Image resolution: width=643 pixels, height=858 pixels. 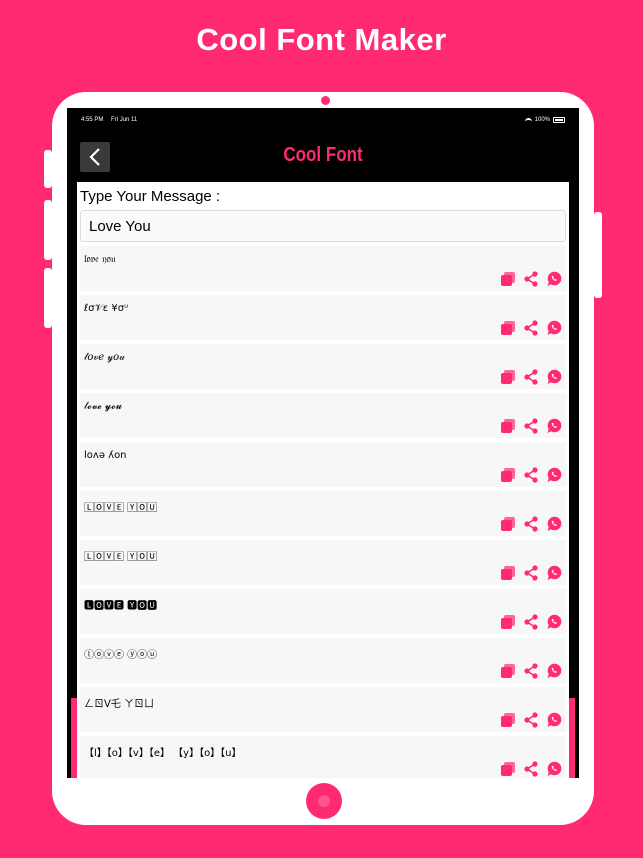 What do you see at coordinates (121, 606) in the screenshot?
I see `font-style-text: 🅻🅾🆅🅴 🆈🅾🆄` at bounding box center [121, 606].